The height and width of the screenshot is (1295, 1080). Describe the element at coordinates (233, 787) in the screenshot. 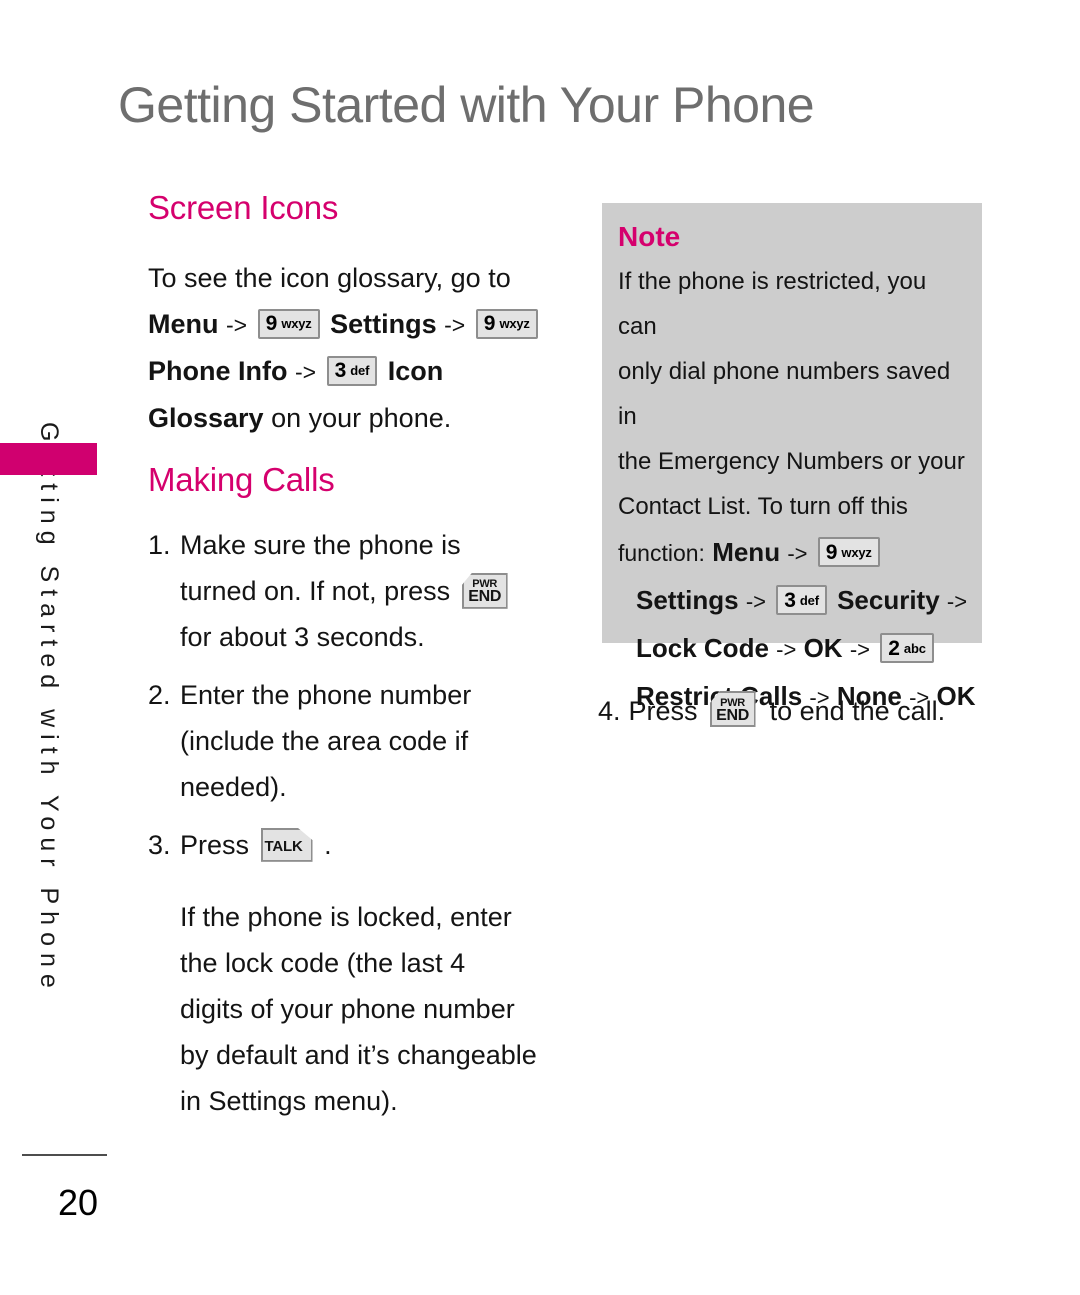

I see `step-line: needed).` at that location.